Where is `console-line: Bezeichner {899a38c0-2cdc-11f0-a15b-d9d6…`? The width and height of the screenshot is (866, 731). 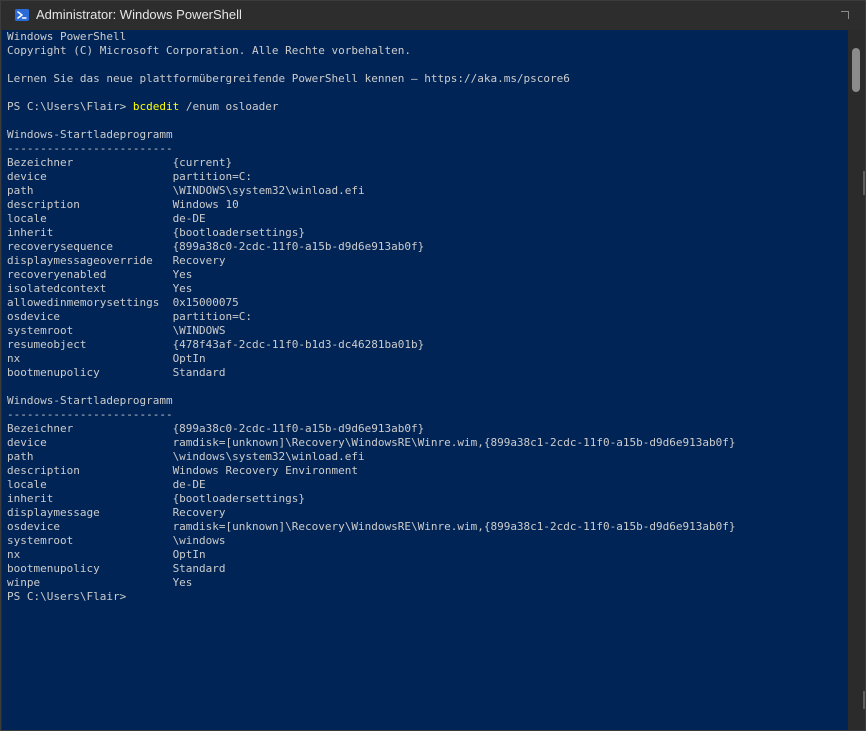 console-line: Bezeichner {899a38c0-2cdc-11f0-a15b-d9d6… is located at coordinates (427, 429).